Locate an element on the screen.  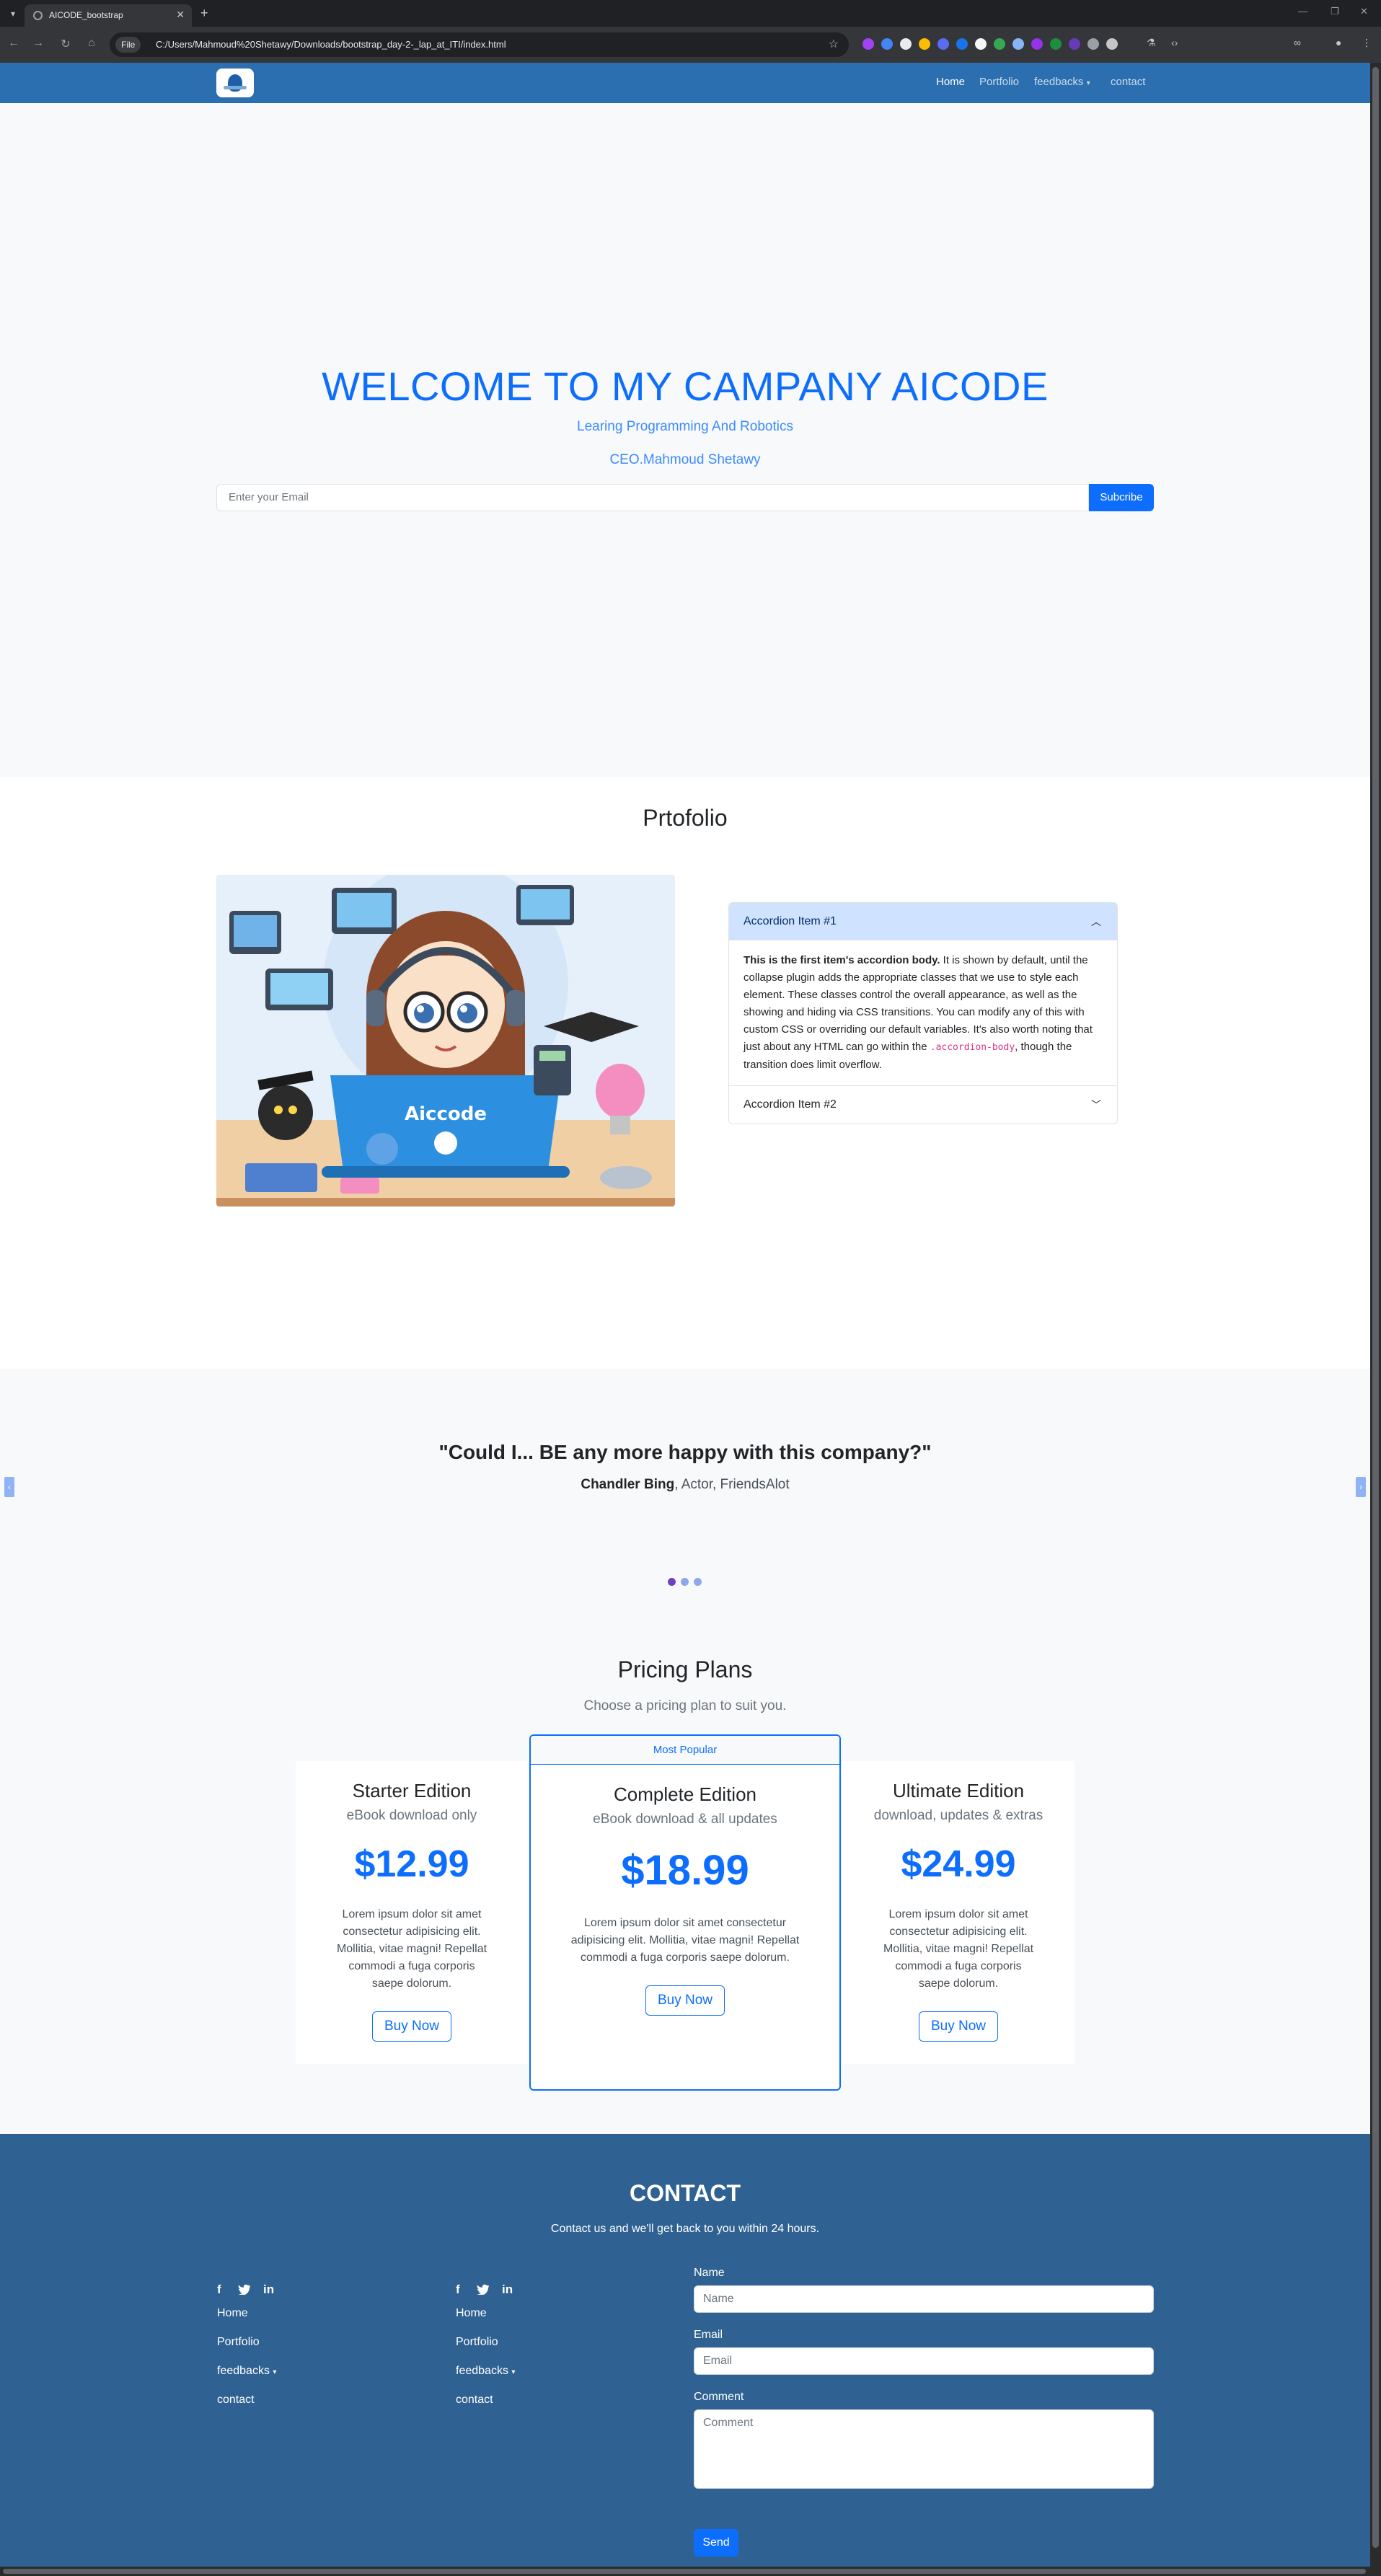
carousel-indicator-active is located at coordinates (672, 1582).